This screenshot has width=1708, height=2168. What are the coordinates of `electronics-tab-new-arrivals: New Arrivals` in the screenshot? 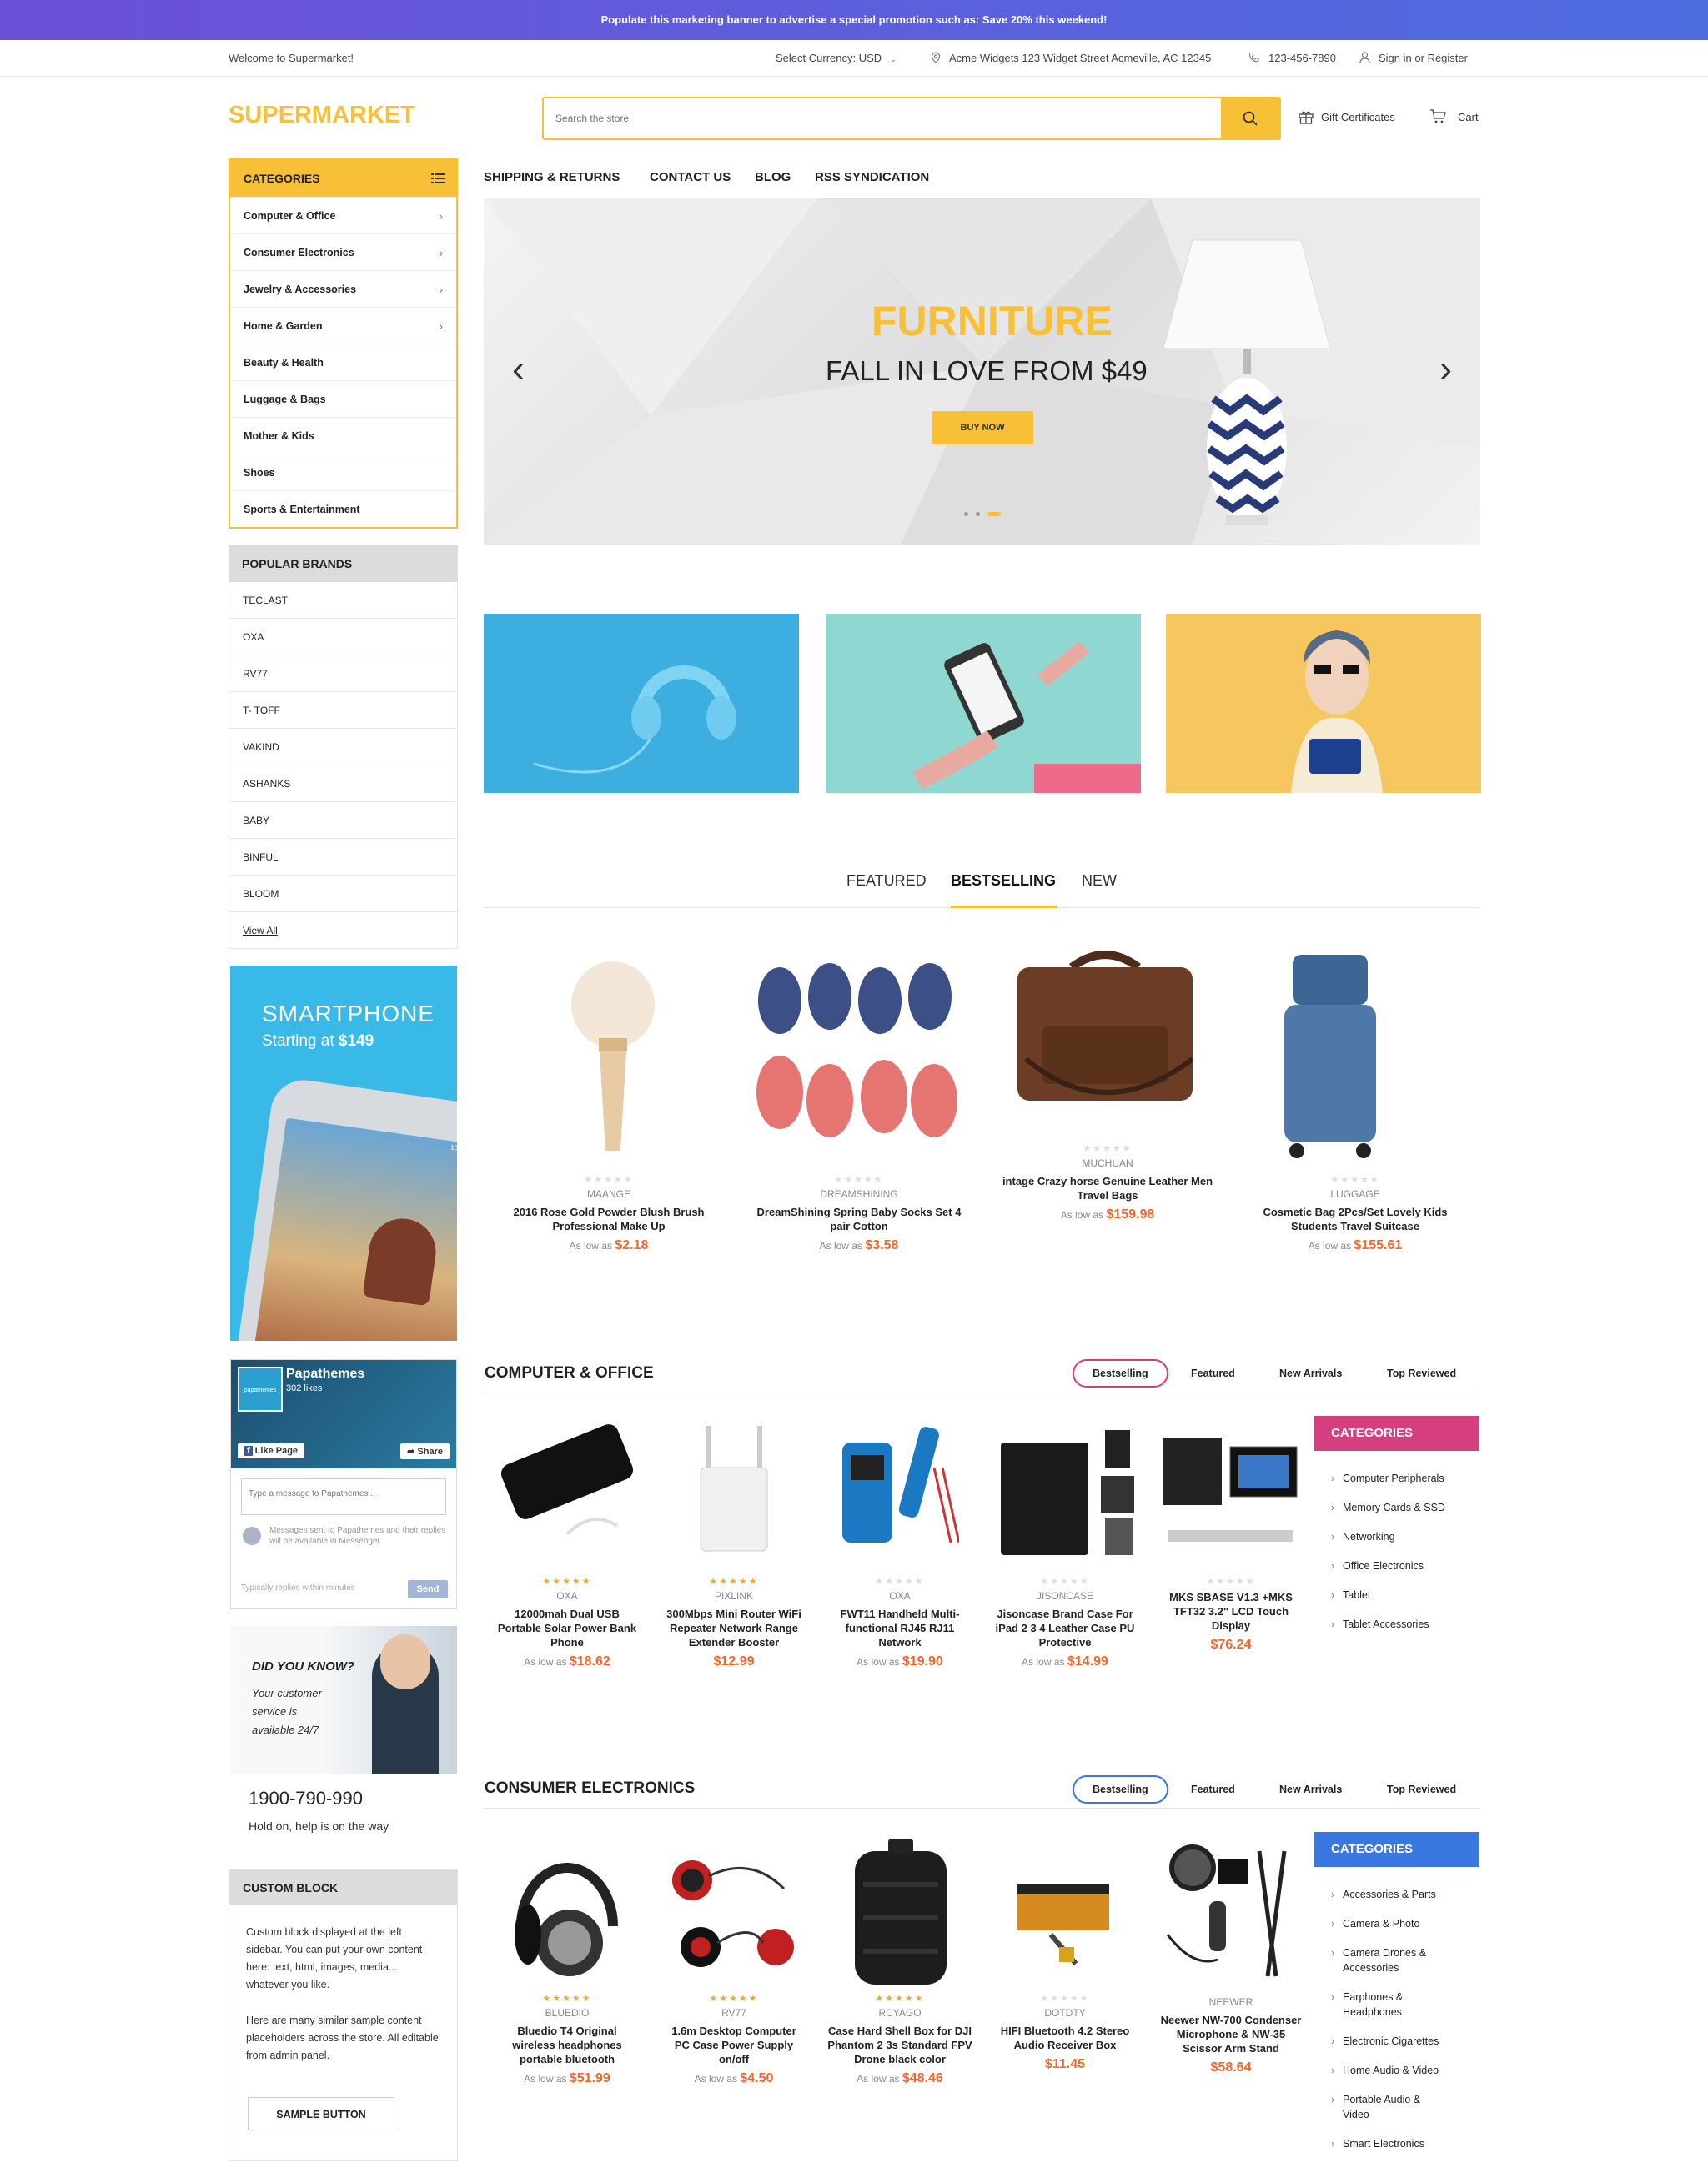 It's located at (1310, 1789).